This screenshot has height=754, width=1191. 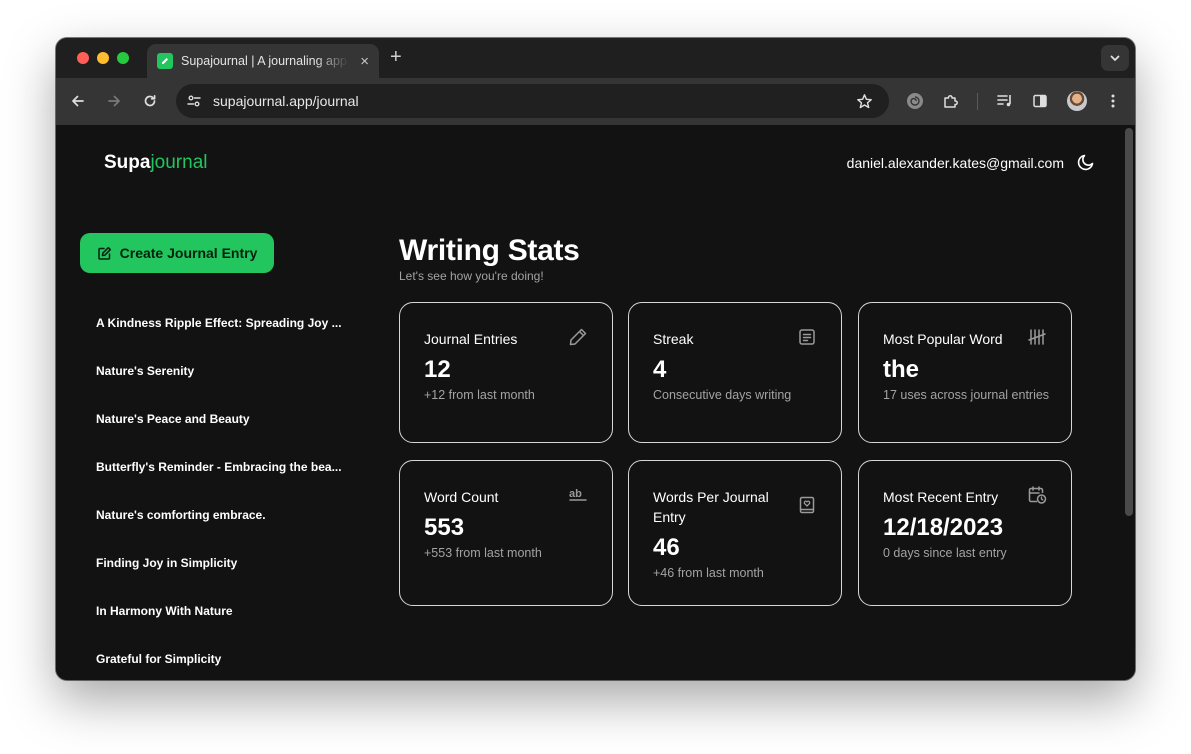 What do you see at coordinates (660, 369) in the screenshot?
I see `stat-card-value: 4` at bounding box center [660, 369].